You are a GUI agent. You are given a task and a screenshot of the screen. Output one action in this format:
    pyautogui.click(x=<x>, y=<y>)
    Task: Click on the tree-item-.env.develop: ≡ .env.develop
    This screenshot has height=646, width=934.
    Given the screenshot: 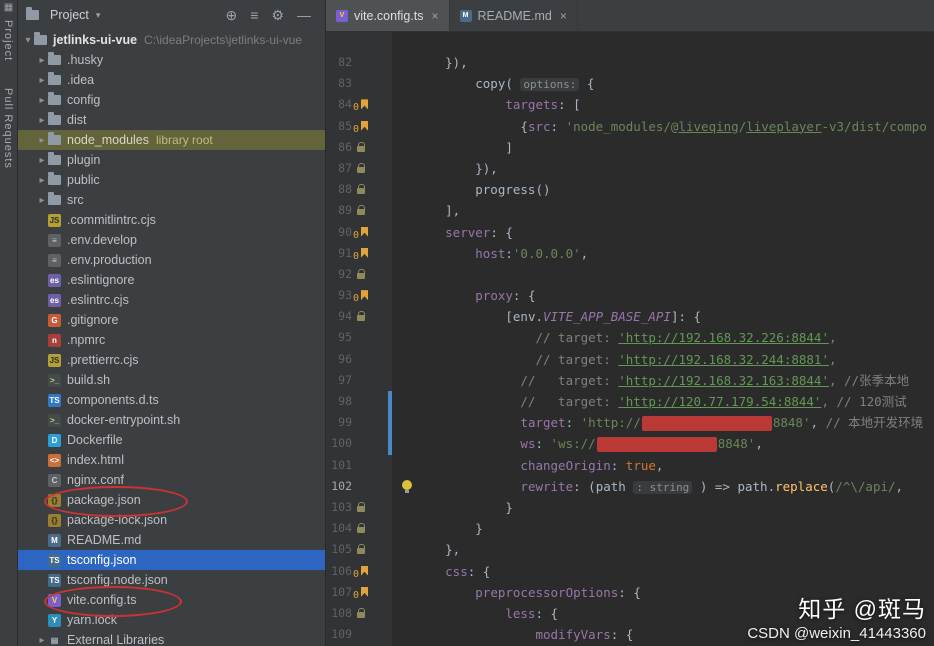 What is the action you would take?
    pyautogui.click(x=171, y=240)
    